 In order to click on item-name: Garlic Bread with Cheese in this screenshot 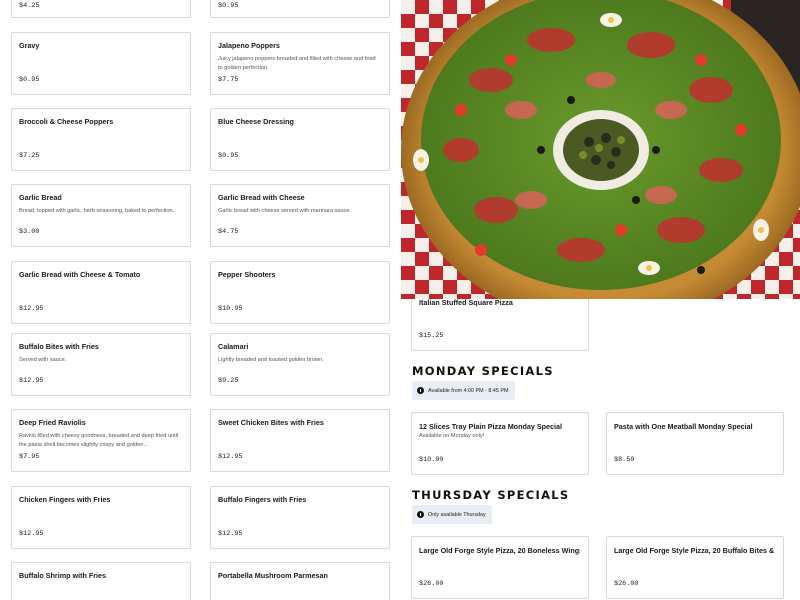, I will do `click(261, 197)`.